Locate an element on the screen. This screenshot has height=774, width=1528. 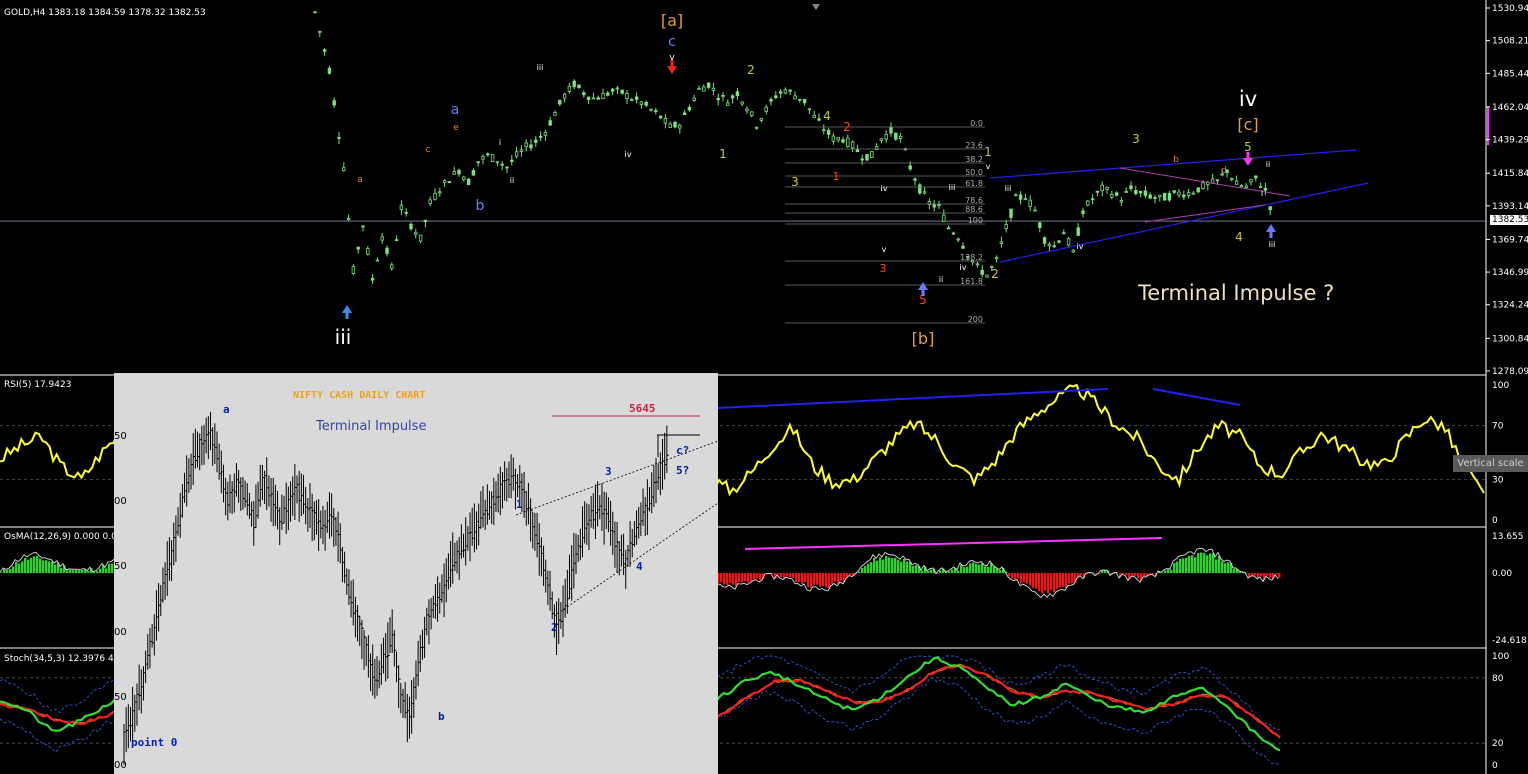
wave-label: 4 is located at coordinates (827, 116).